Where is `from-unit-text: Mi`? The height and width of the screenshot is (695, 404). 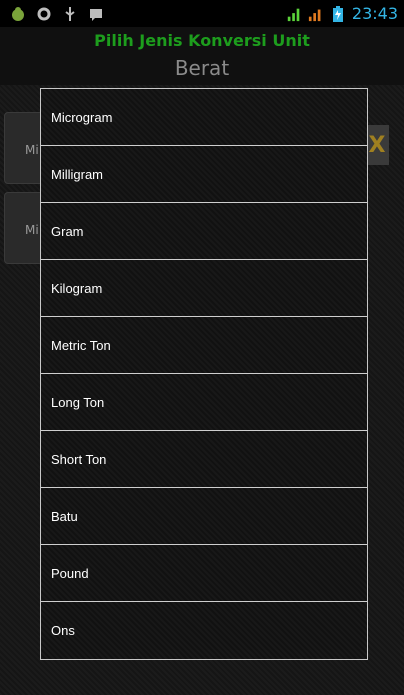
from-unit-text: Mi is located at coordinates (32, 150).